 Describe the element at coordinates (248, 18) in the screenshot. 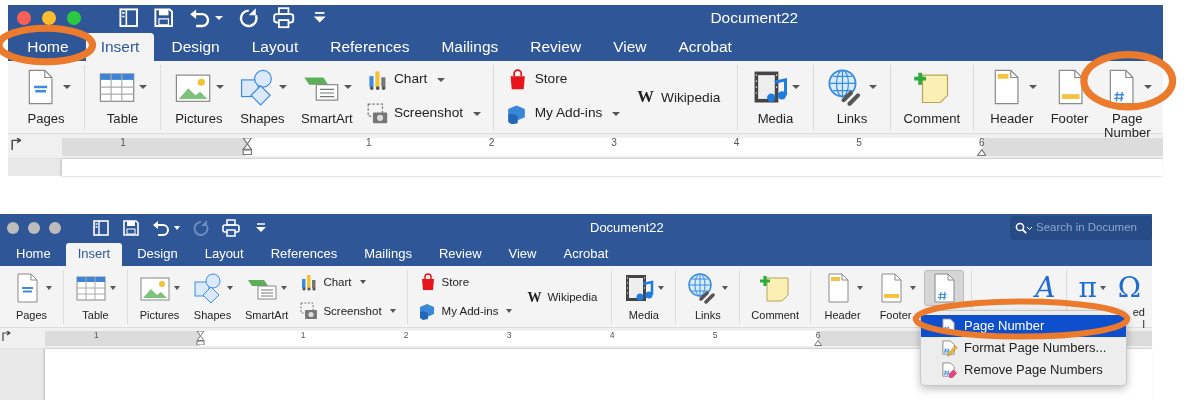

I see `redo-icon` at that location.